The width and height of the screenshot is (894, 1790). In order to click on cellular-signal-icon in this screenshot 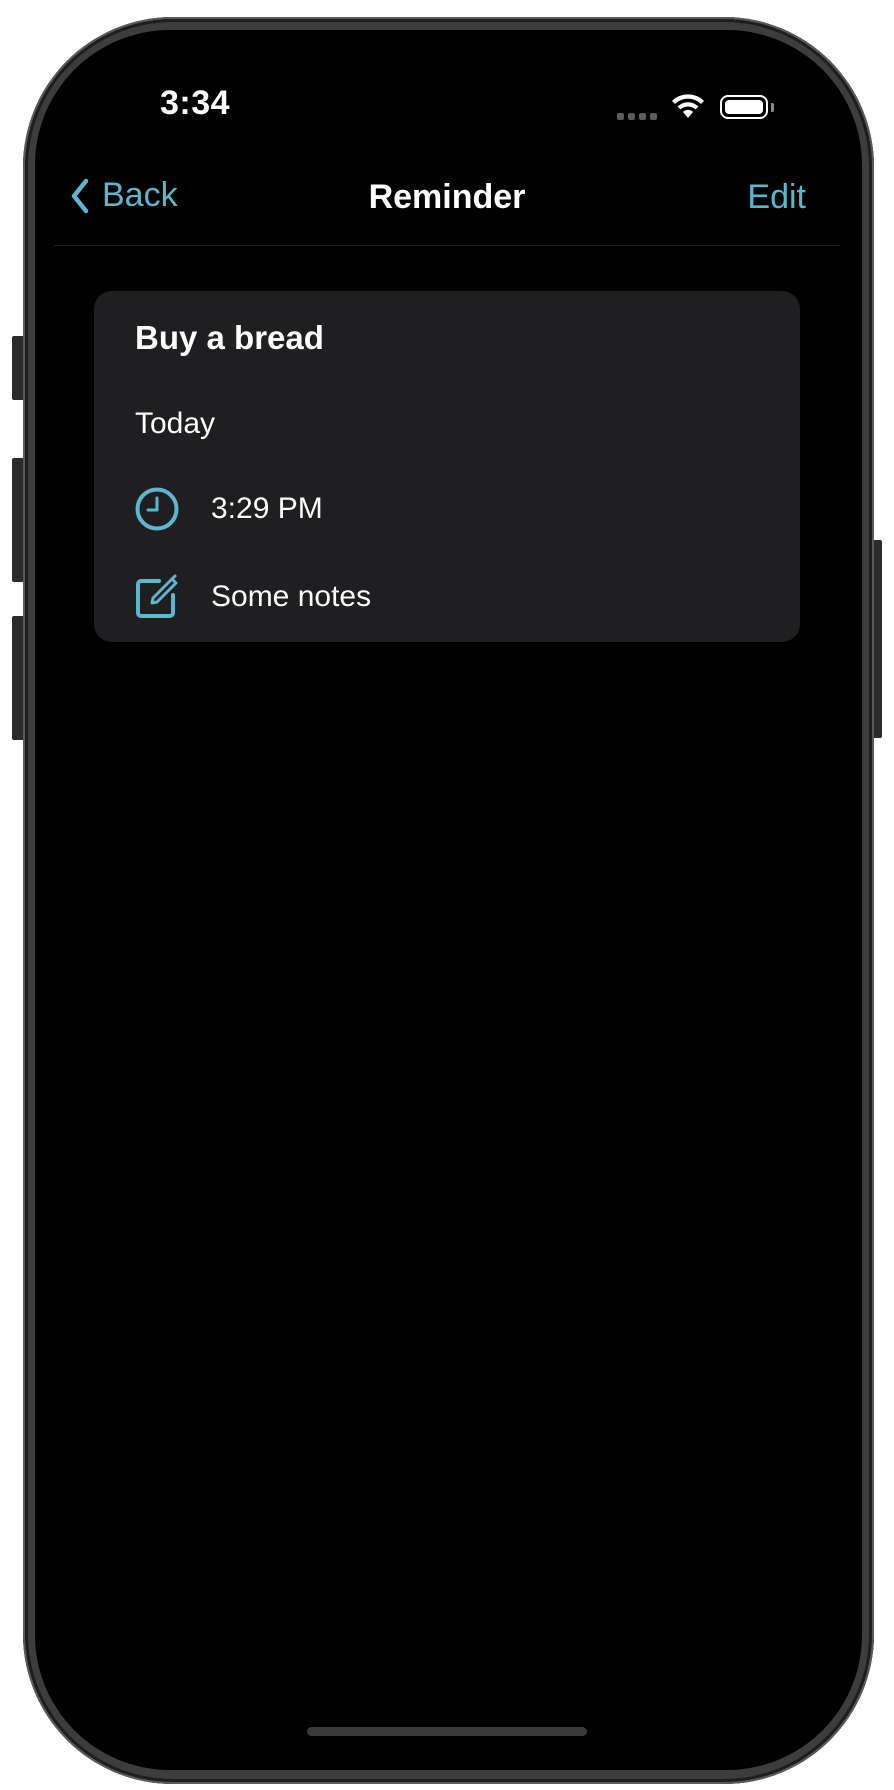, I will do `click(637, 116)`.